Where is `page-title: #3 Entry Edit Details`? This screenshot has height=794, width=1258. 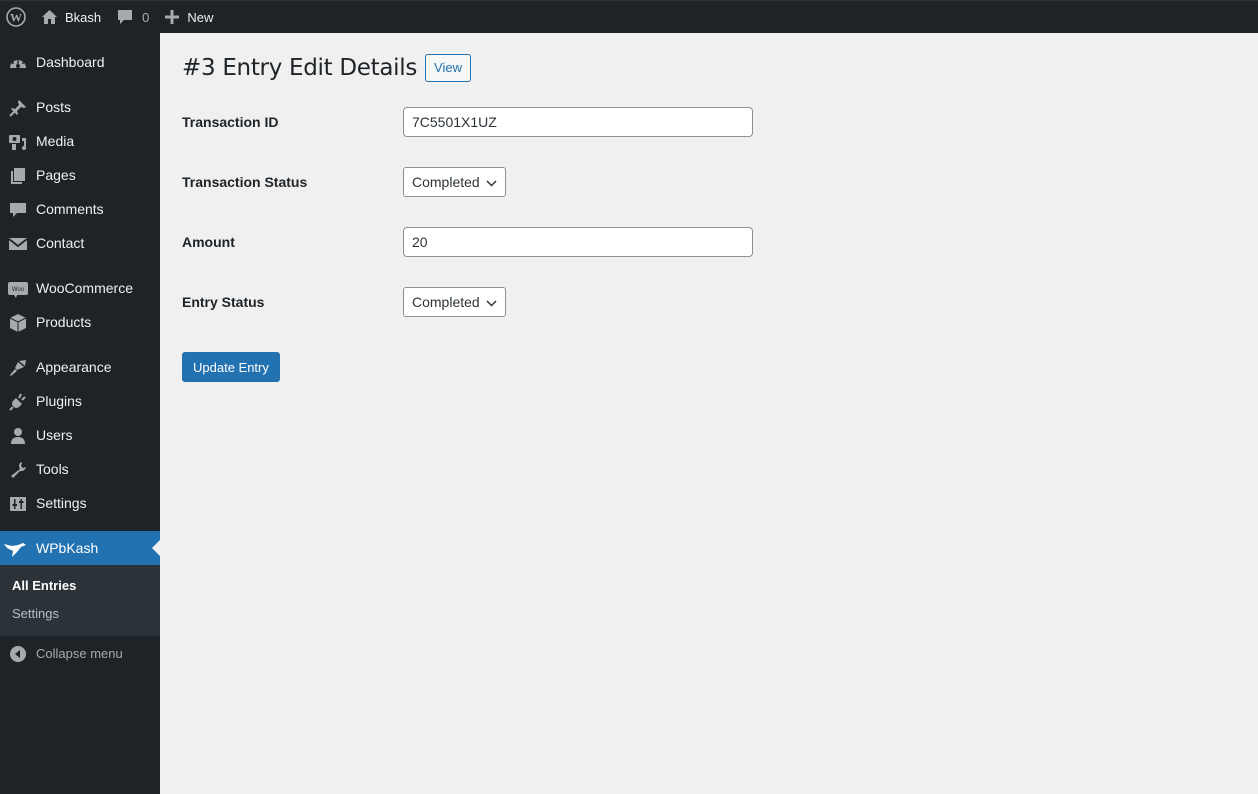
page-title: #3 Entry Edit Details is located at coordinates (300, 68).